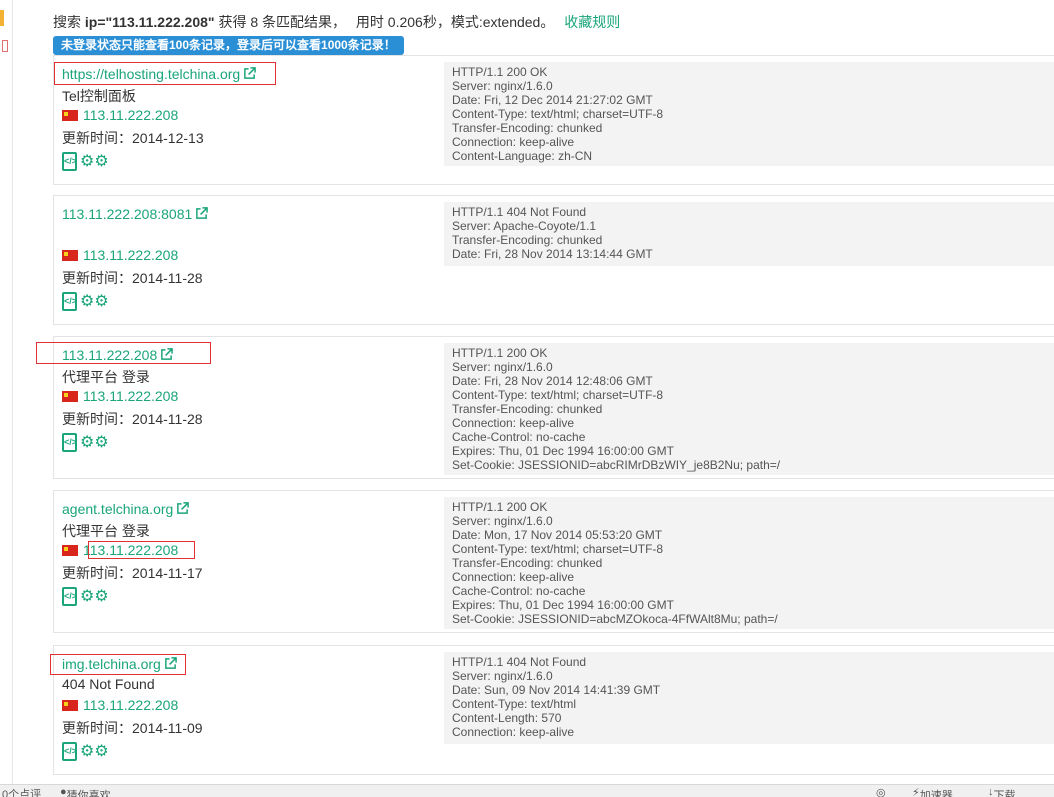 The width and height of the screenshot is (1054, 797). I want to click on search-prefix: 搜索, so click(67, 22).